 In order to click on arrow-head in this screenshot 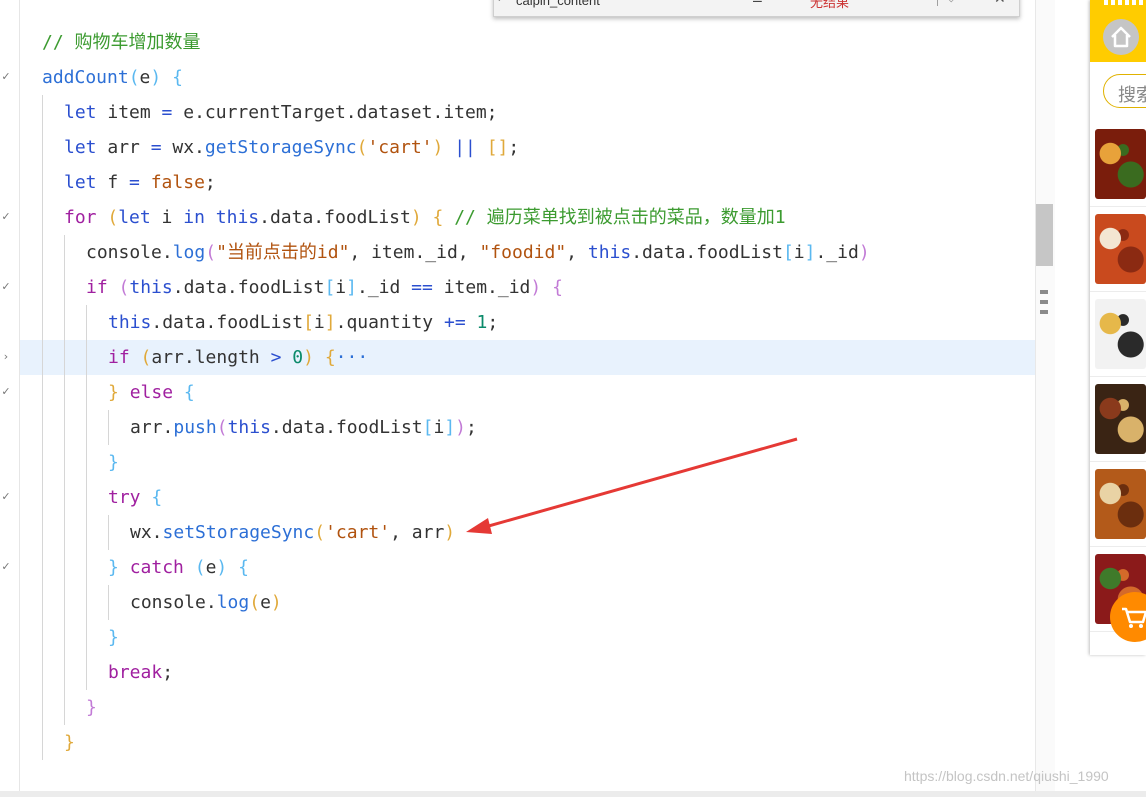, I will do `click(479, 526)`.